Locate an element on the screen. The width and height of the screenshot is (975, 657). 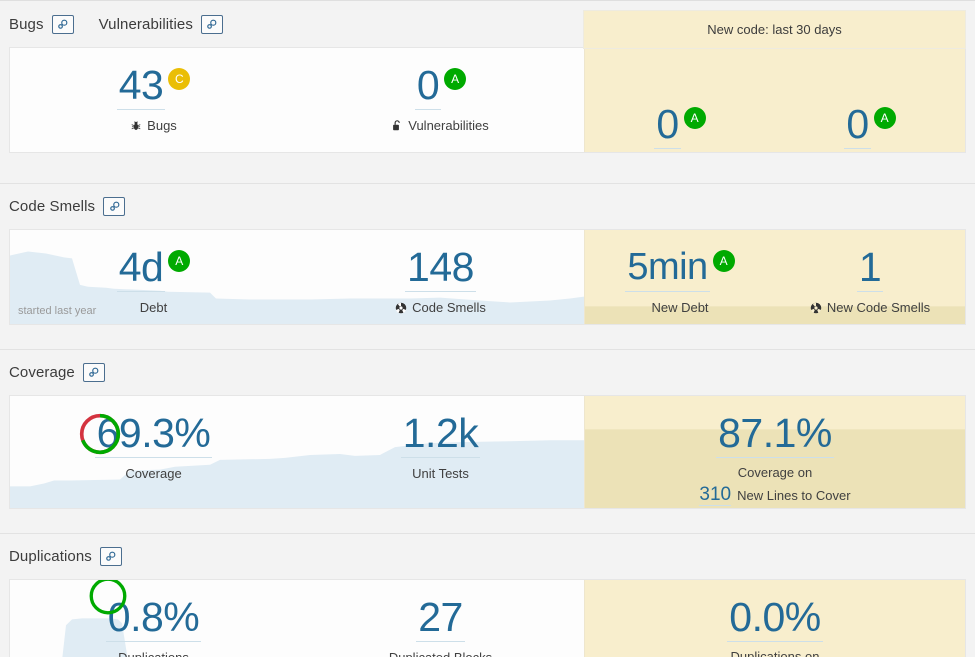
measure-value-row: 69.3% is located at coordinates (153, 434).